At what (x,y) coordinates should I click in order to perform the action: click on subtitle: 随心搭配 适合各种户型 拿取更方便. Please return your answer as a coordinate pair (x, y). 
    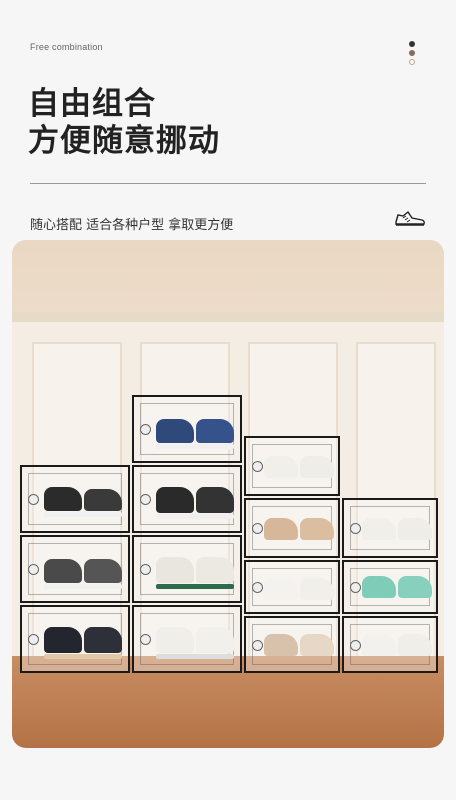
    Looking at the image, I should click on (132, 225).